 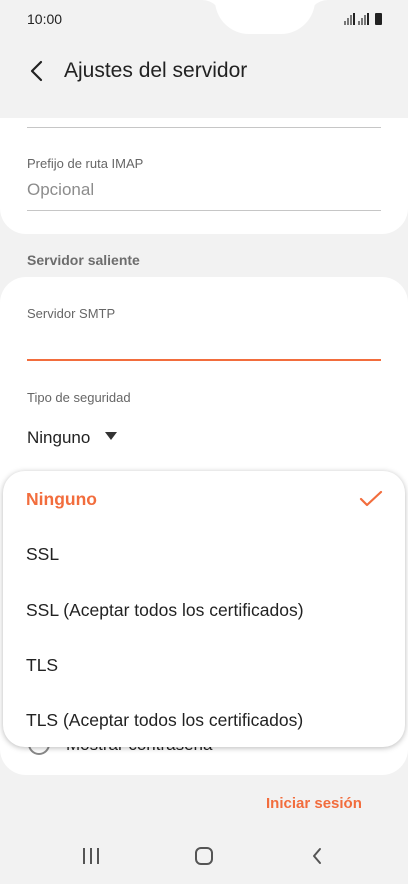 I want to click on status-icons, so click(x=363, y=18).